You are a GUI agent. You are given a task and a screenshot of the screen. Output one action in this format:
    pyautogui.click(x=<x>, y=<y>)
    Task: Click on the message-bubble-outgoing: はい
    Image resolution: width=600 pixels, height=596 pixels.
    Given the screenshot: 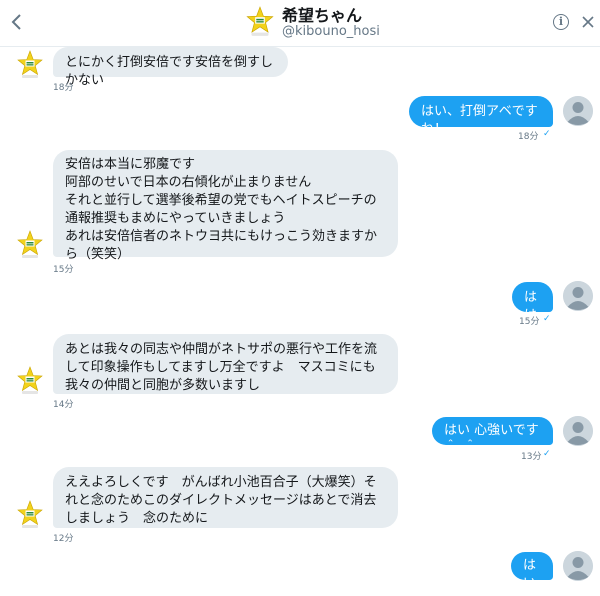 What is the action you would take?
    pyautogui.click(x=532, y=571)
    